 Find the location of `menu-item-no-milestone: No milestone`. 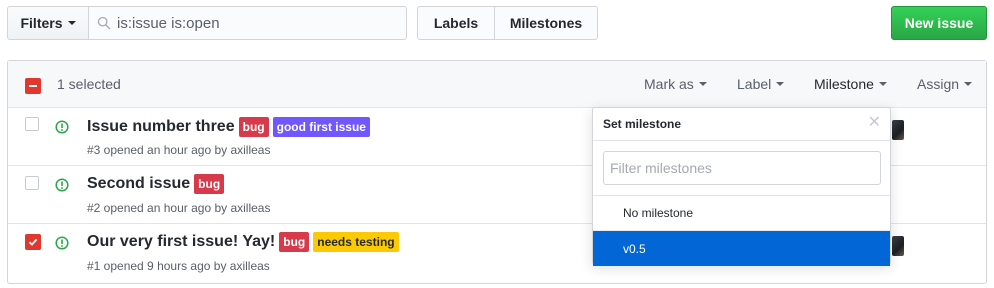

menu-item-no-milestone: No milestone is located at coordinates (741, 213).